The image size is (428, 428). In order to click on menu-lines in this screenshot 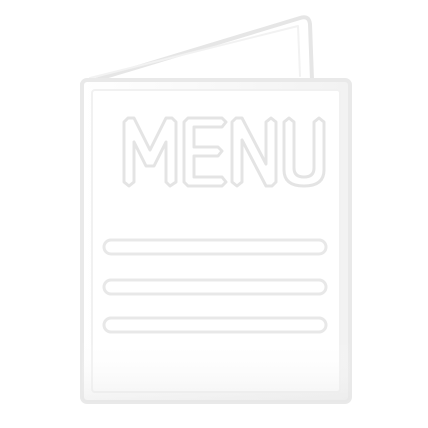, I will do `click(215, 286)`.